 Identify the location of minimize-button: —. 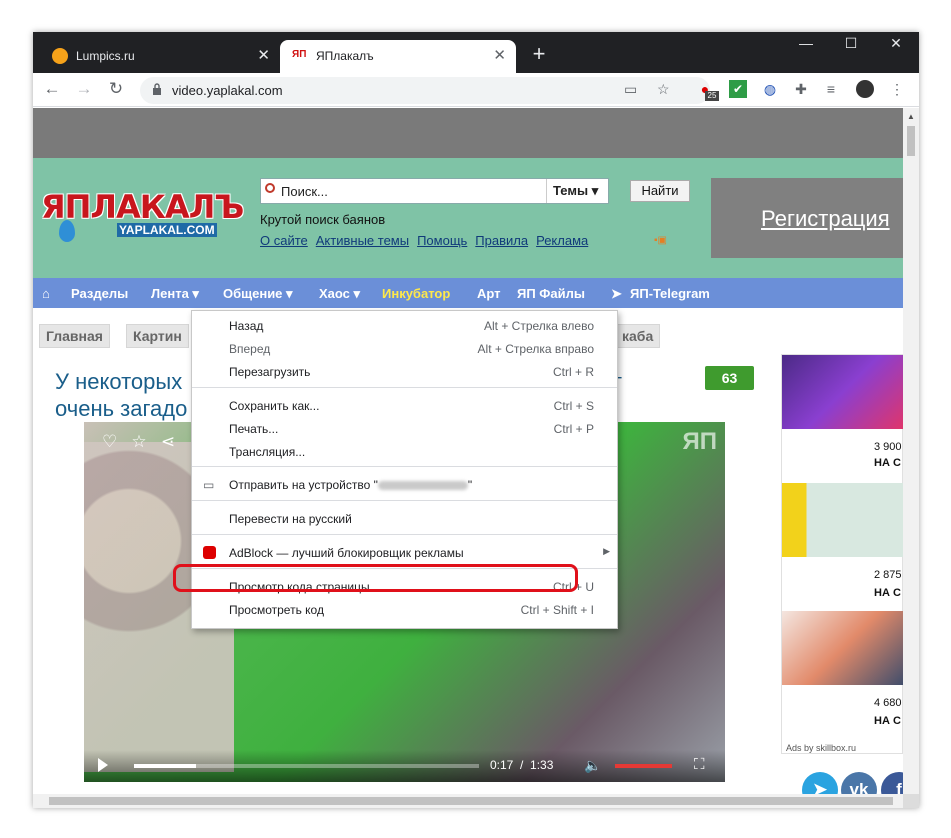
(806, 43).